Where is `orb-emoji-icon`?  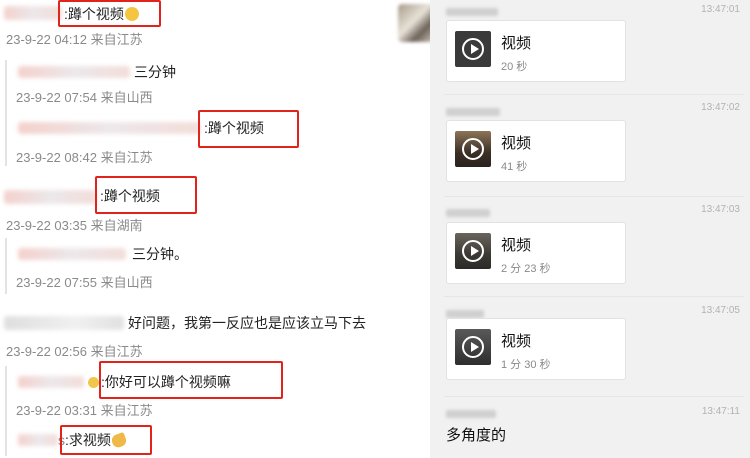 orb-emoji-icon is located at coordinates (93, 382).